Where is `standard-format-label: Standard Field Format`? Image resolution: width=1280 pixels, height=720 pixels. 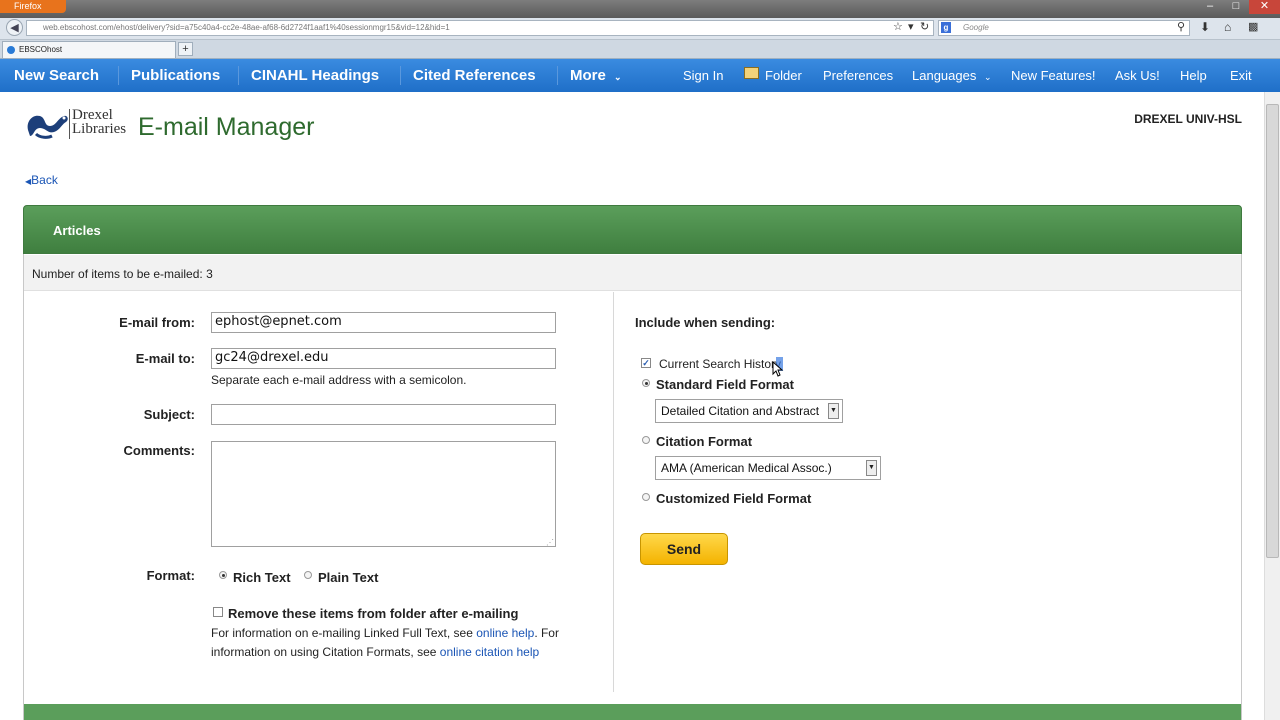
standard-format-label: Standard Field Format is located at coordinates (725, 384).